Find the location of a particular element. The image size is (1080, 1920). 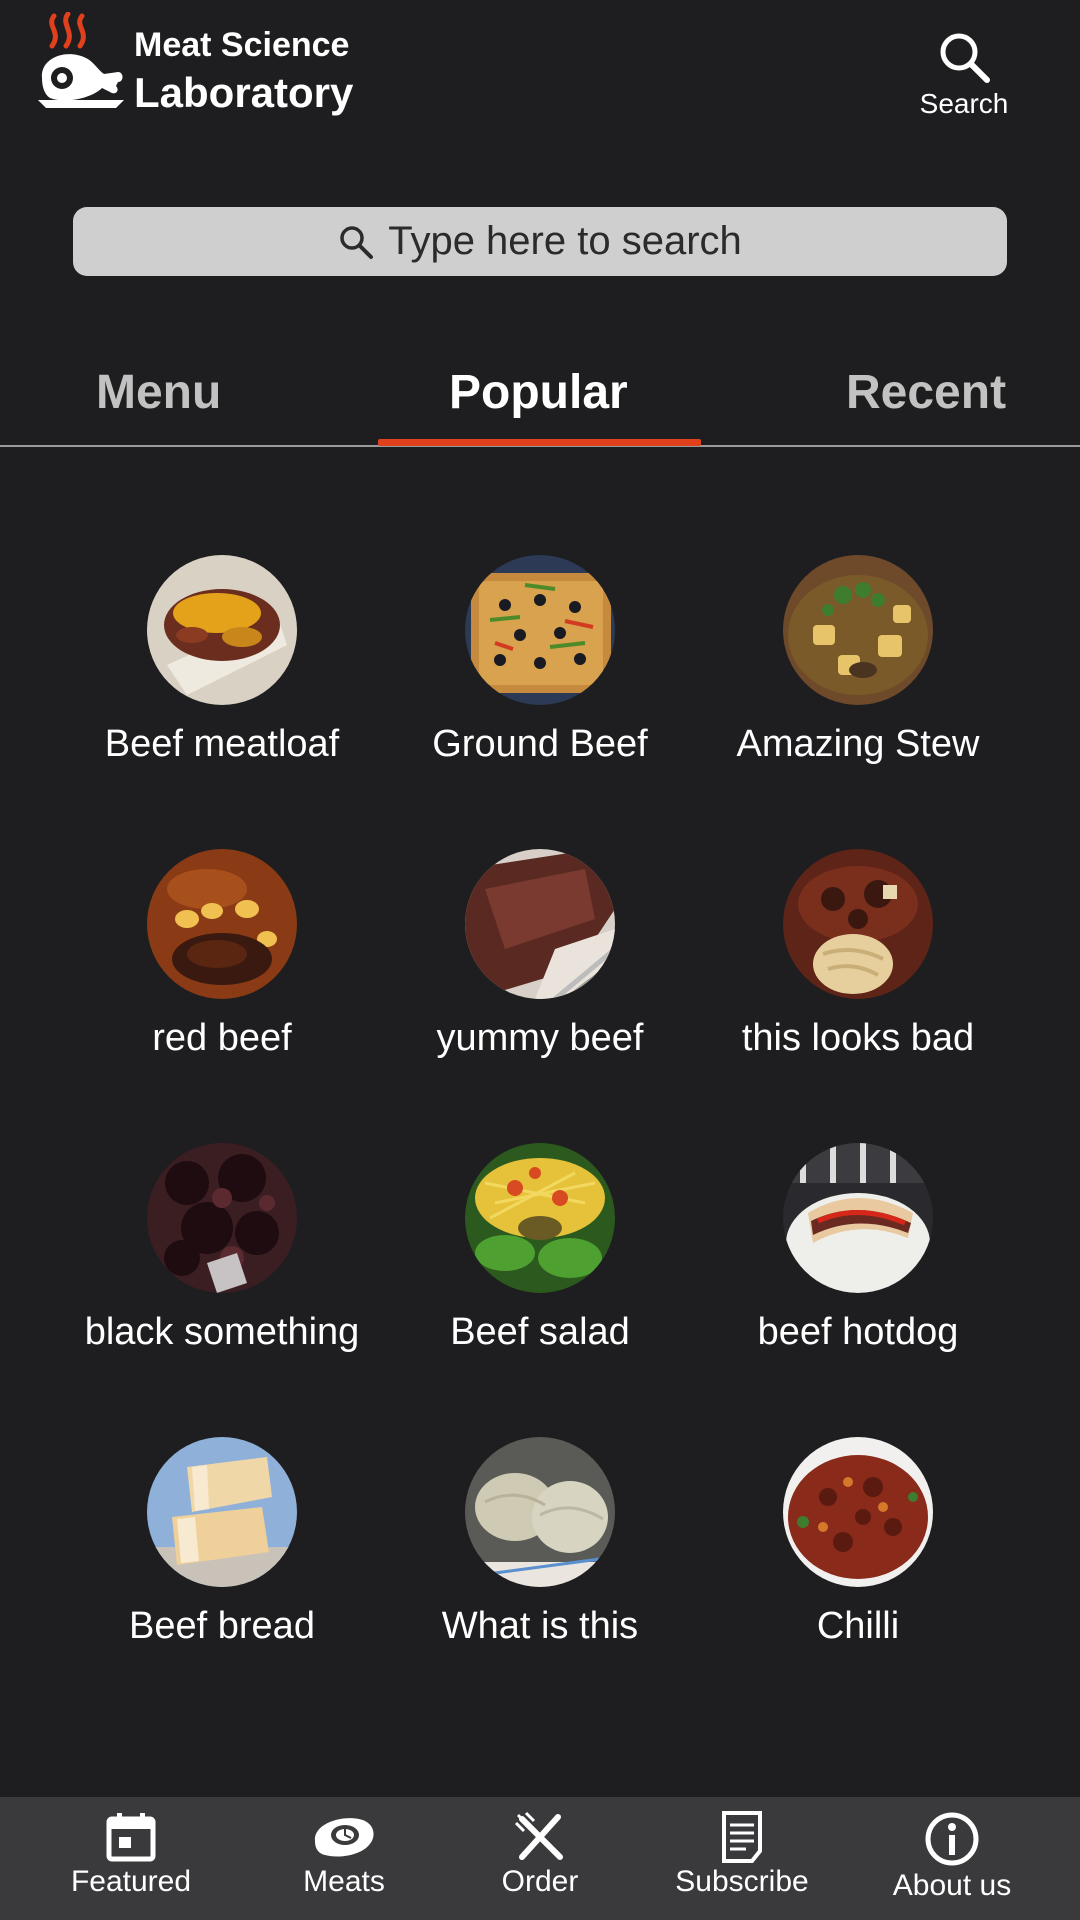

info-icon is located at coordinates (952, 1839).